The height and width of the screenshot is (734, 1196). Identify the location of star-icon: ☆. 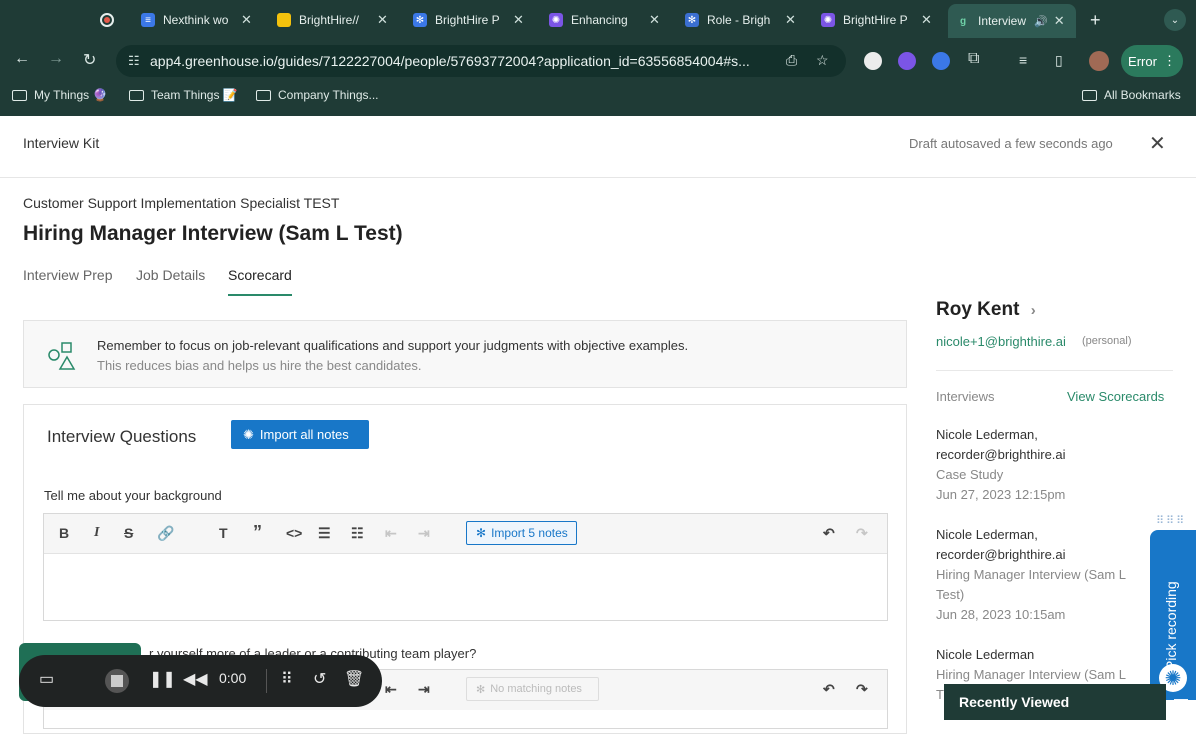
(822, 60).